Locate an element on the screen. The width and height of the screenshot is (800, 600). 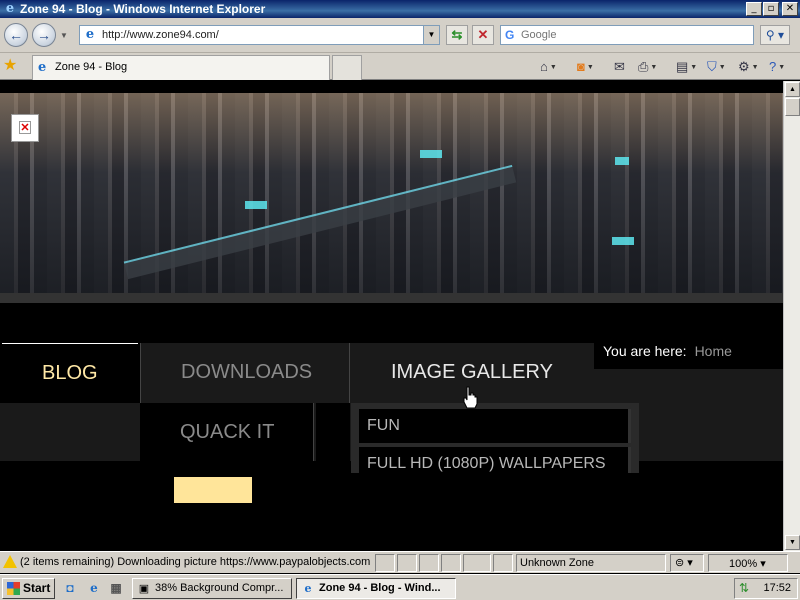
start-label: Start is located at coordinates (37, 588).